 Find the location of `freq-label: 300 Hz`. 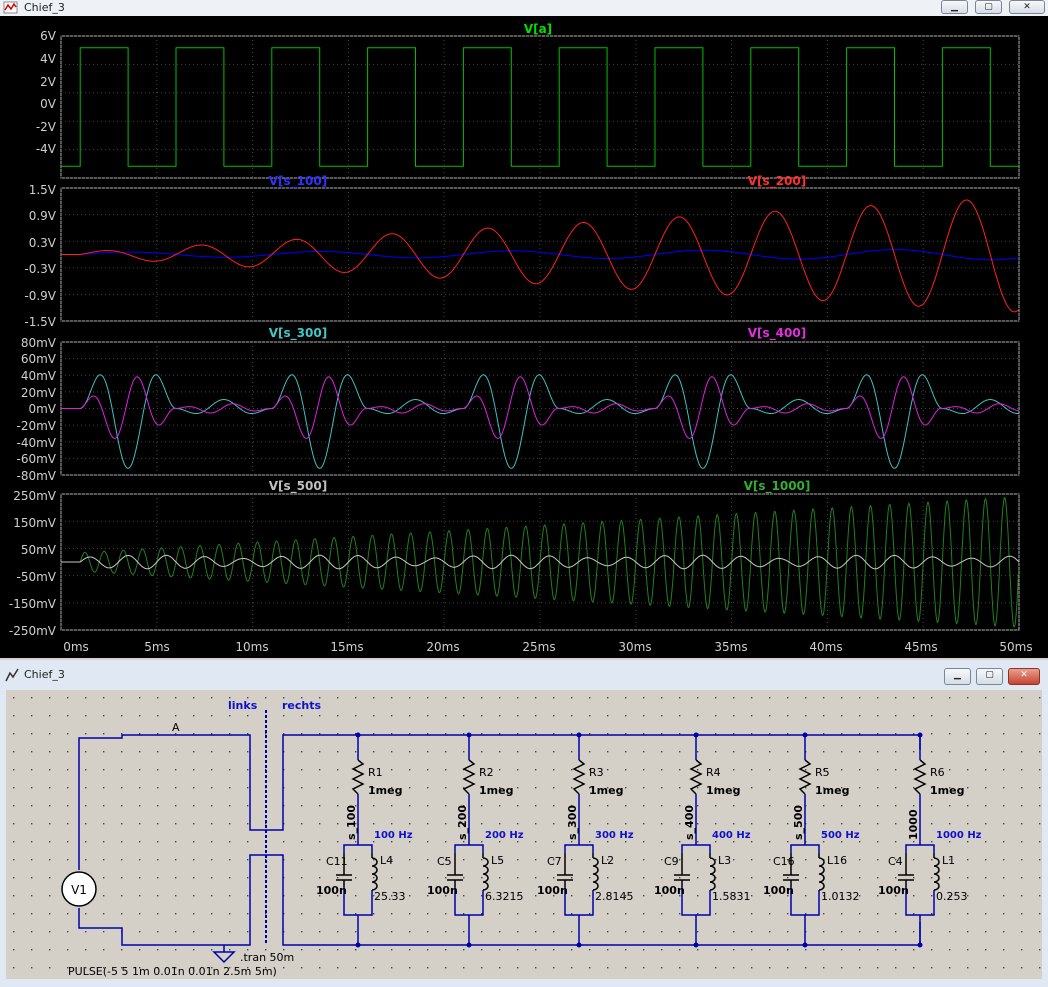

freq-label: 300 Hz is located at coordinates (614, 835).